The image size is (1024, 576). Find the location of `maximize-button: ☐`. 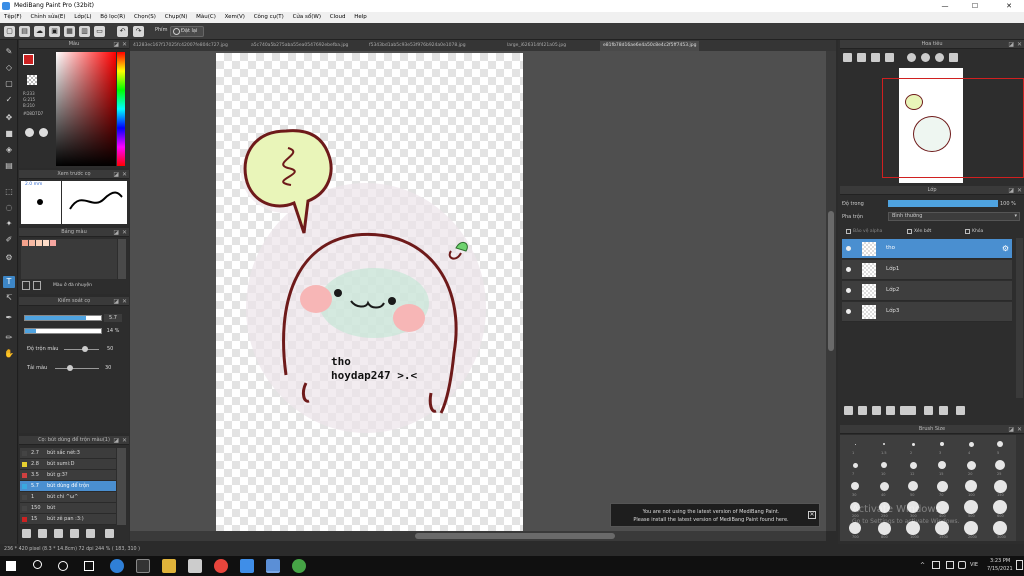

maximize-button: ☐ is located at coordinates (975, 6).